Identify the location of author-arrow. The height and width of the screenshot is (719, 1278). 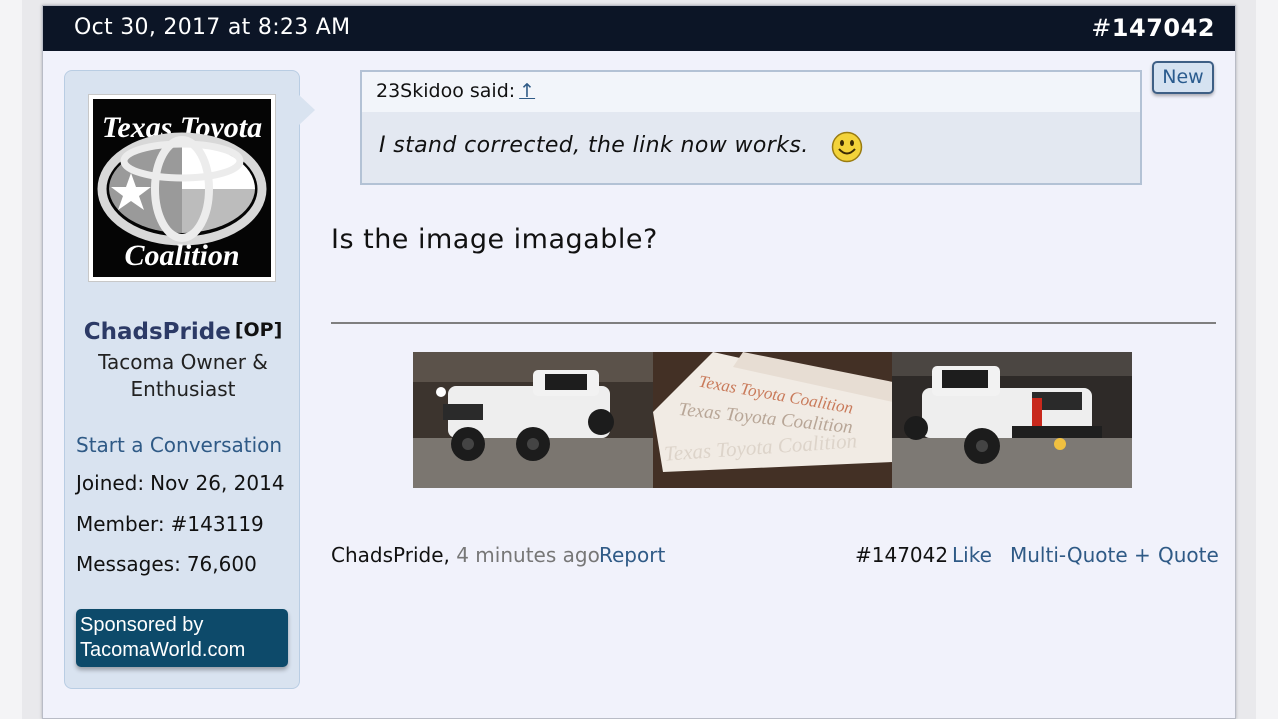
(307, 110).